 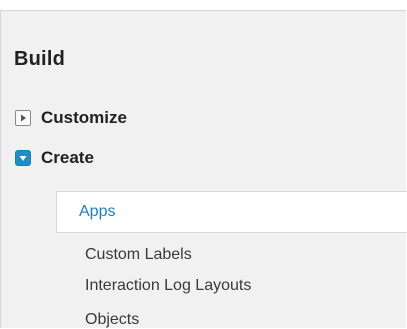 I want to click on expand-toggle-icon, so click(x=23, y=118).